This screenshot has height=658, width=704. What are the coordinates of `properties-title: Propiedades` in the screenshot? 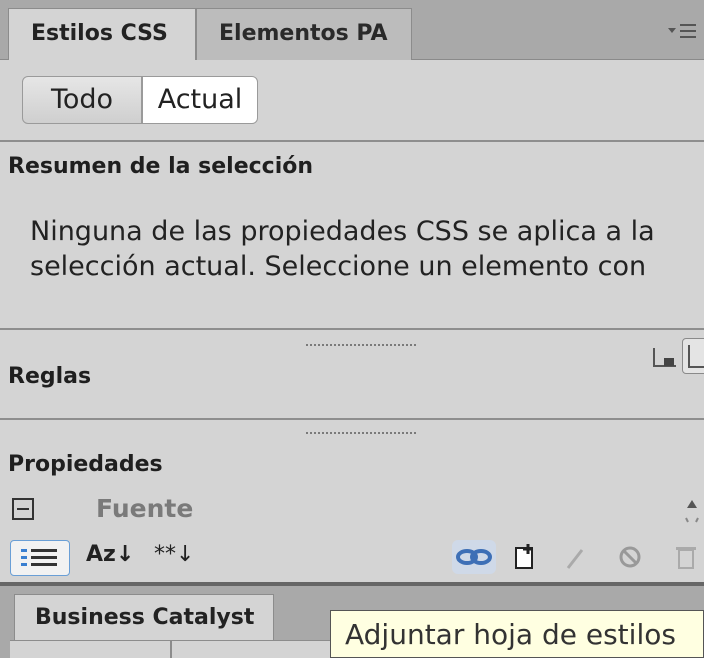 It's located at (85, 464).